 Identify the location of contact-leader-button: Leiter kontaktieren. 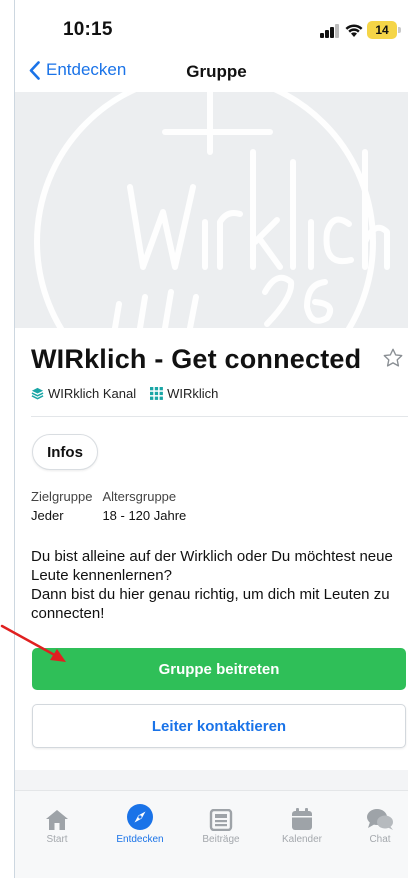
(219, 726).